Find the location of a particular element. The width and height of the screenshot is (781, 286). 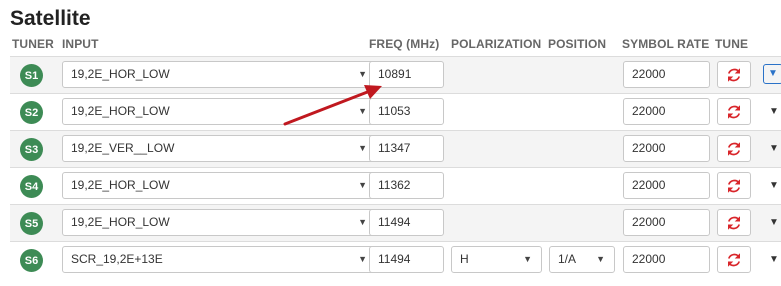

header-tuner: TUNER is located at coordinates (33, 44).